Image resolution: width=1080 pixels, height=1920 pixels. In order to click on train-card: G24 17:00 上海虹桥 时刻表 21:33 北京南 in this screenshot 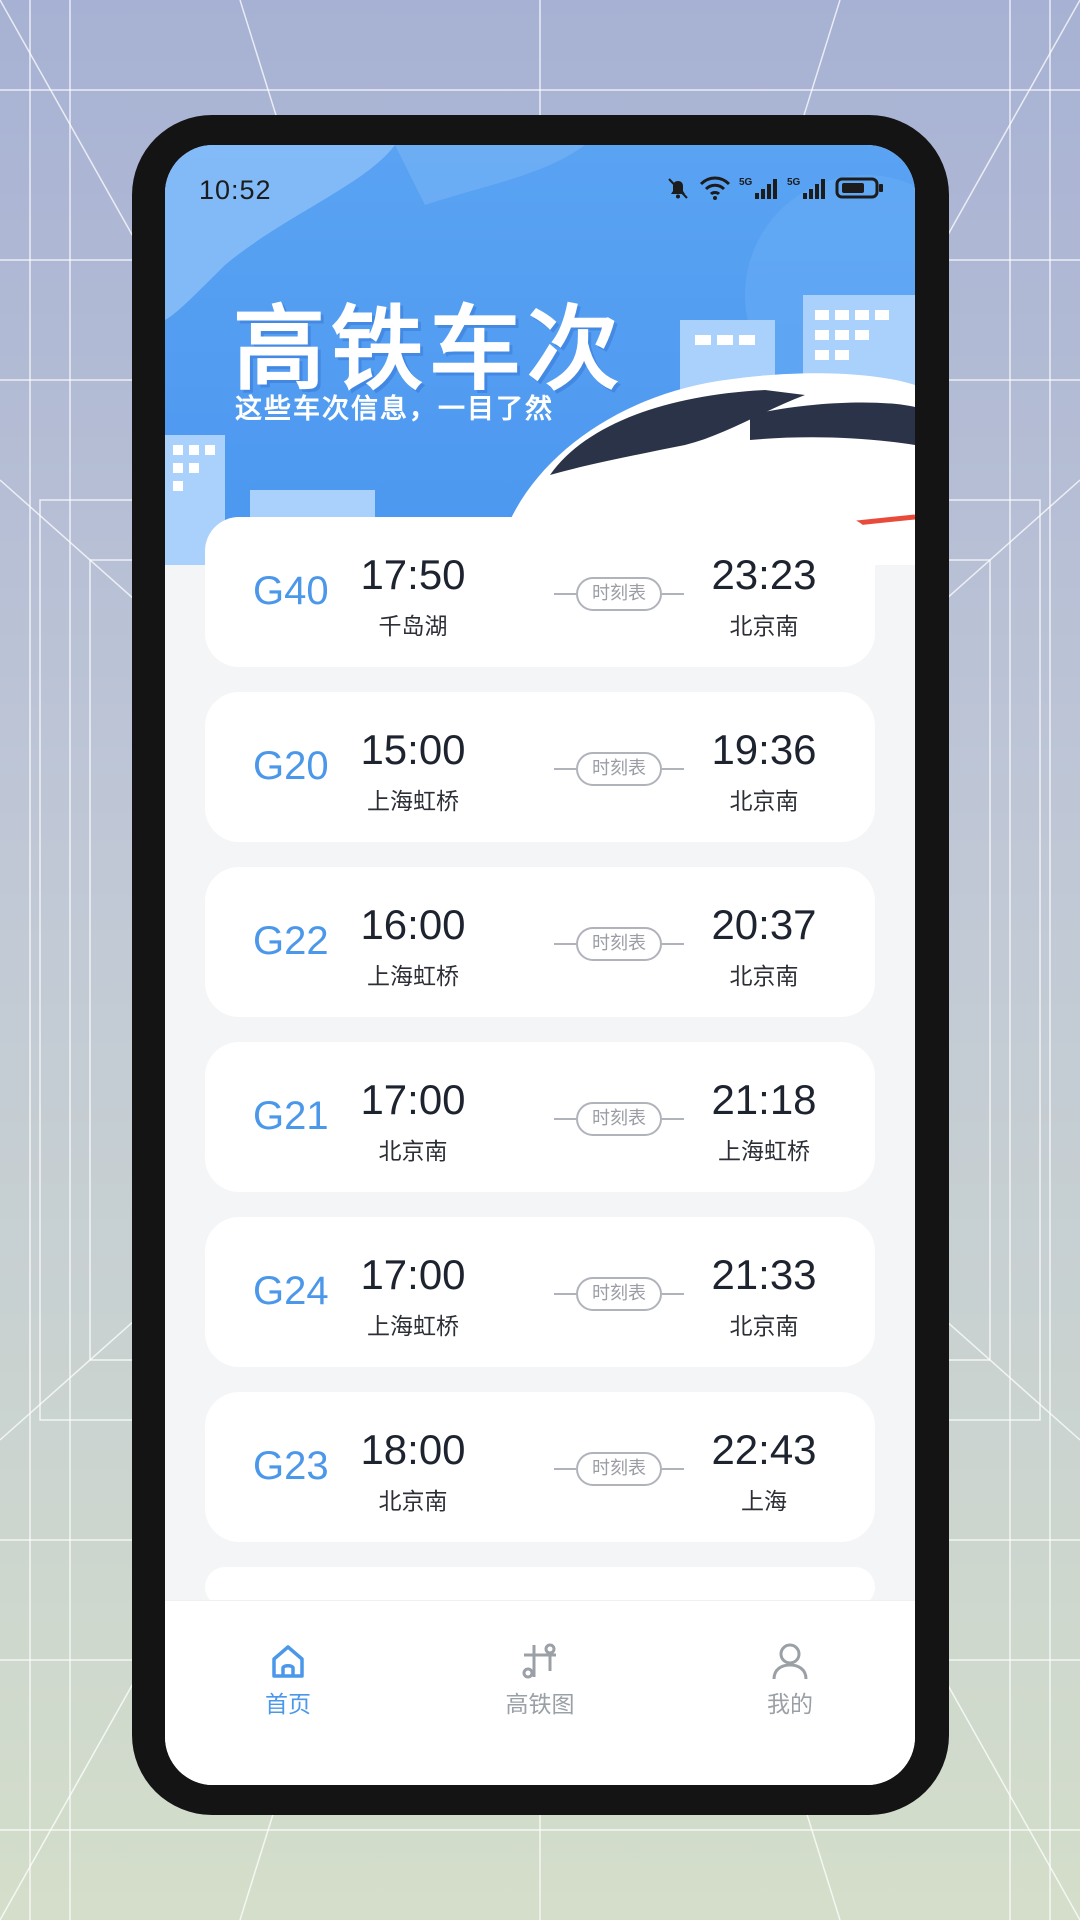, I will do `click(540, 1292)`.